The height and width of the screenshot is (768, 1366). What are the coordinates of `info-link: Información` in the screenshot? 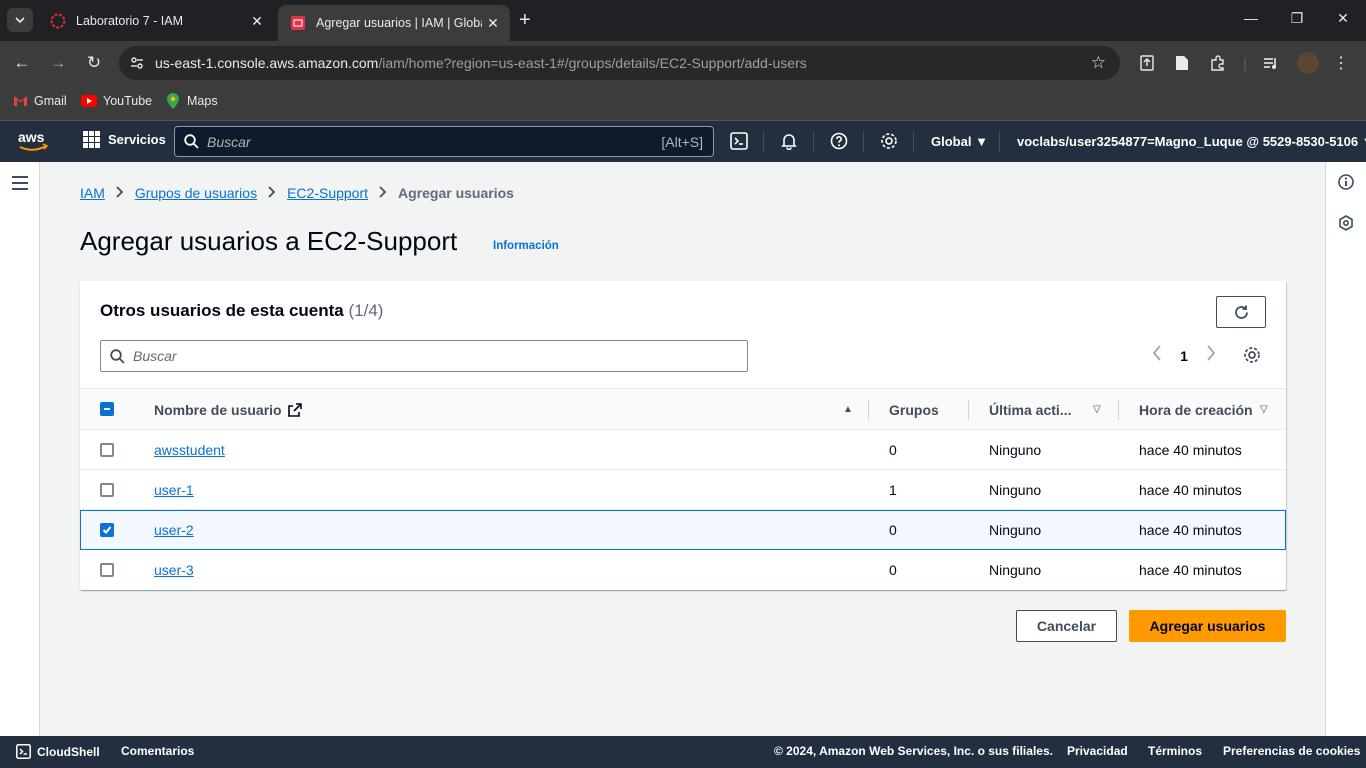 It's located at (526, 246).